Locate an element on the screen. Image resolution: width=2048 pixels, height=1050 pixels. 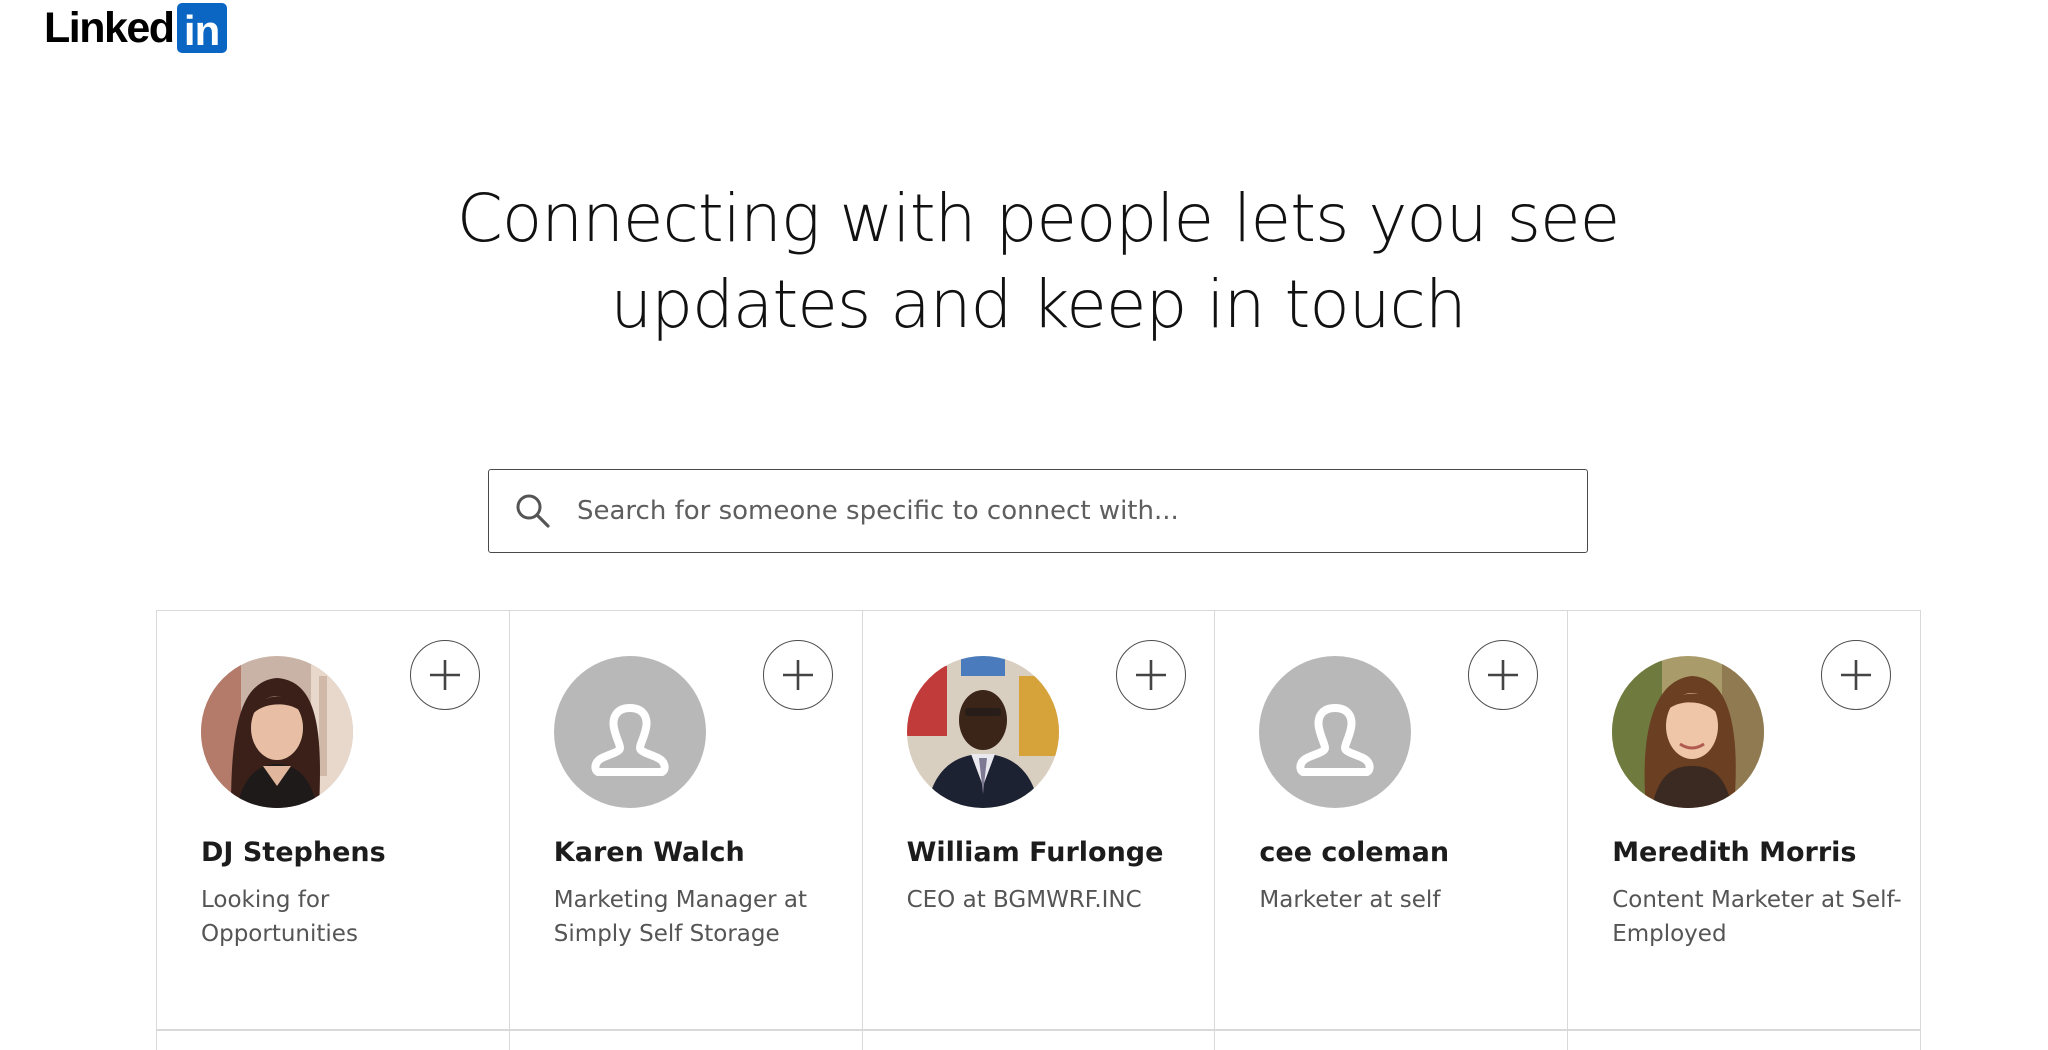
person-card: cee coleman Marketer at self is located at coordinates (1392, 830).